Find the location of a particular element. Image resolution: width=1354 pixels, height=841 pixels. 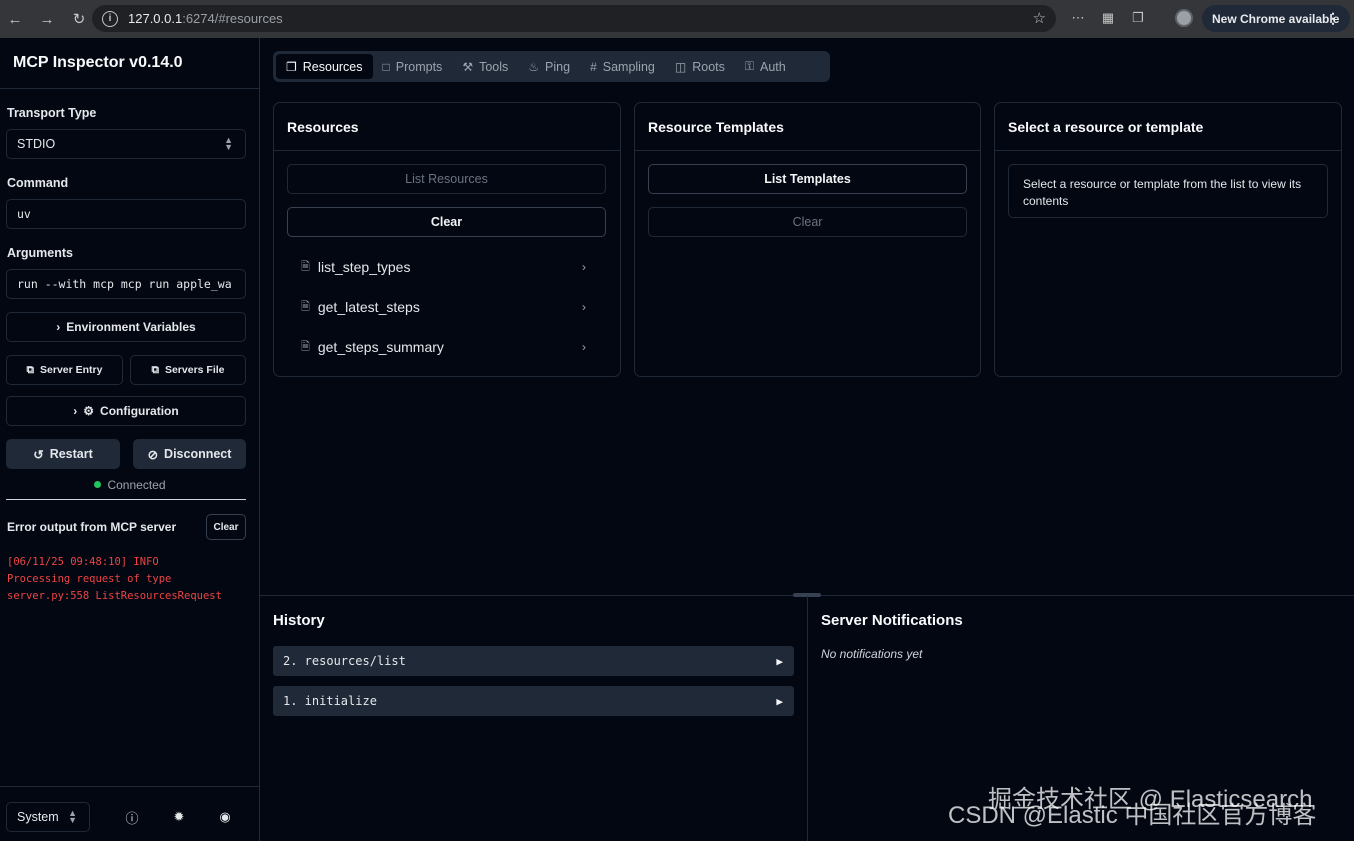

hash-icon: # is located at coordinates (593, 66).